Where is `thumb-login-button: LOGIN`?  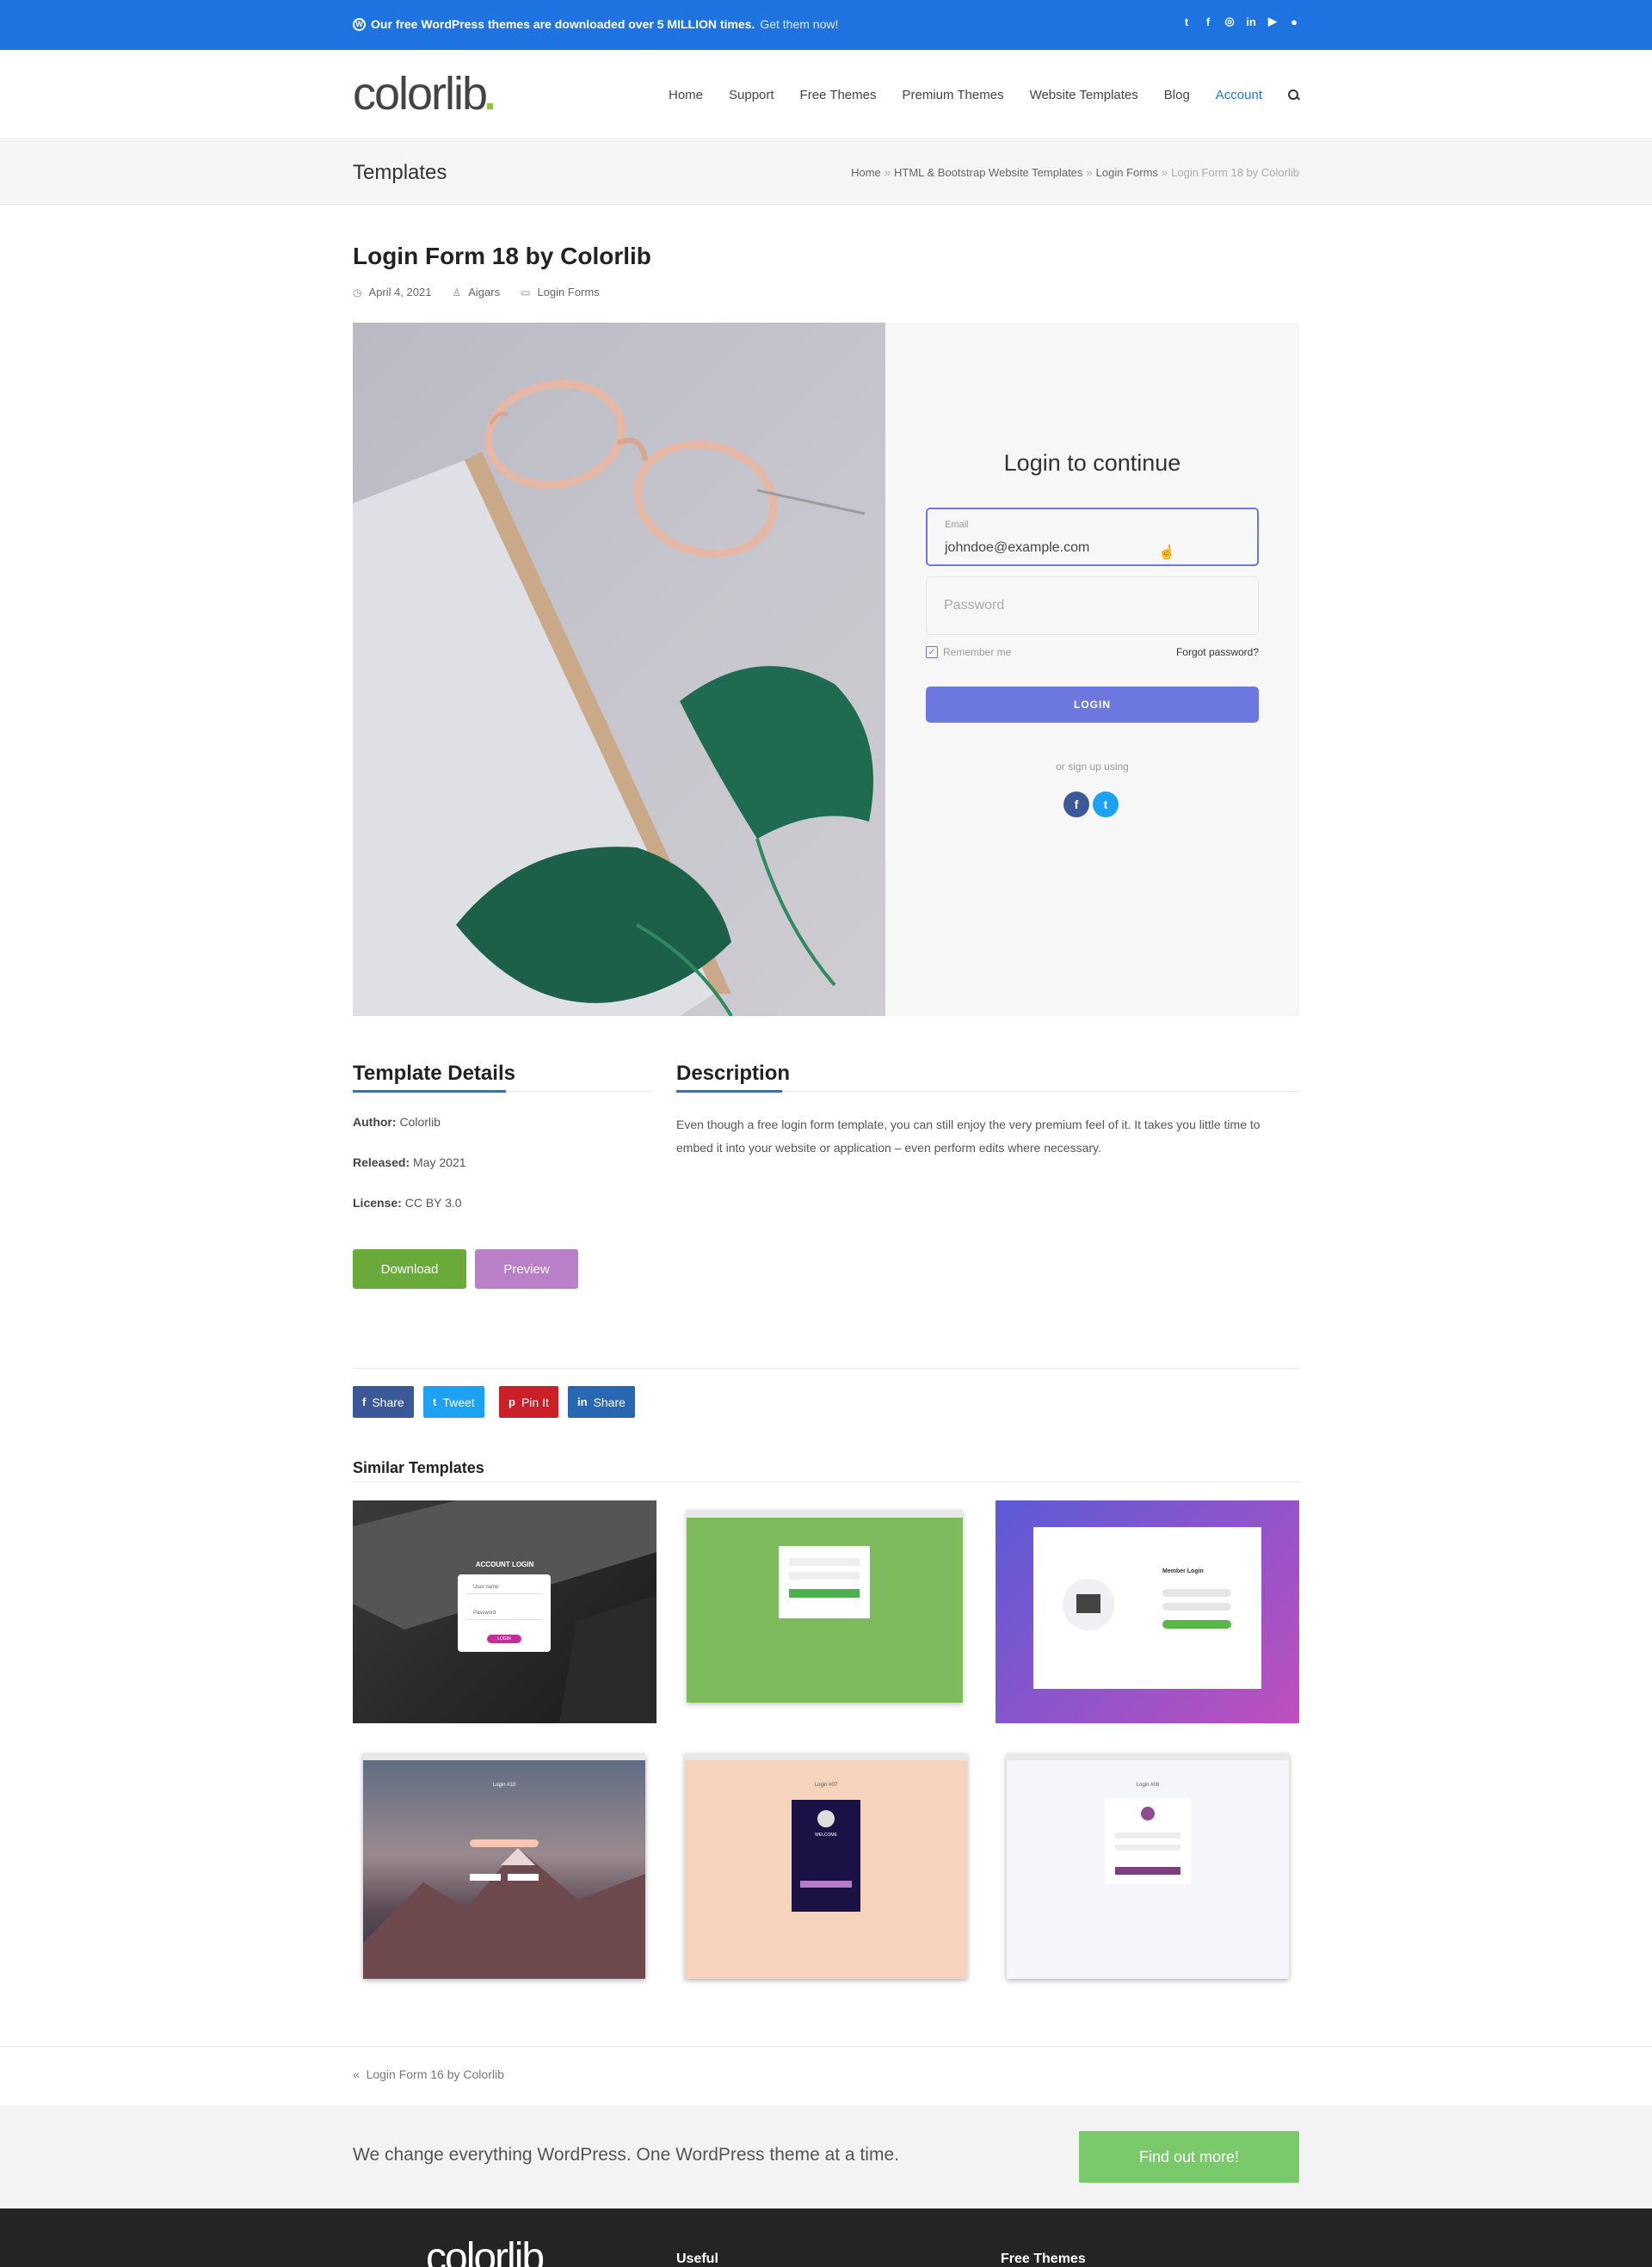
thumb-login-button: LOGIN is located at coordinates (504, 1639).